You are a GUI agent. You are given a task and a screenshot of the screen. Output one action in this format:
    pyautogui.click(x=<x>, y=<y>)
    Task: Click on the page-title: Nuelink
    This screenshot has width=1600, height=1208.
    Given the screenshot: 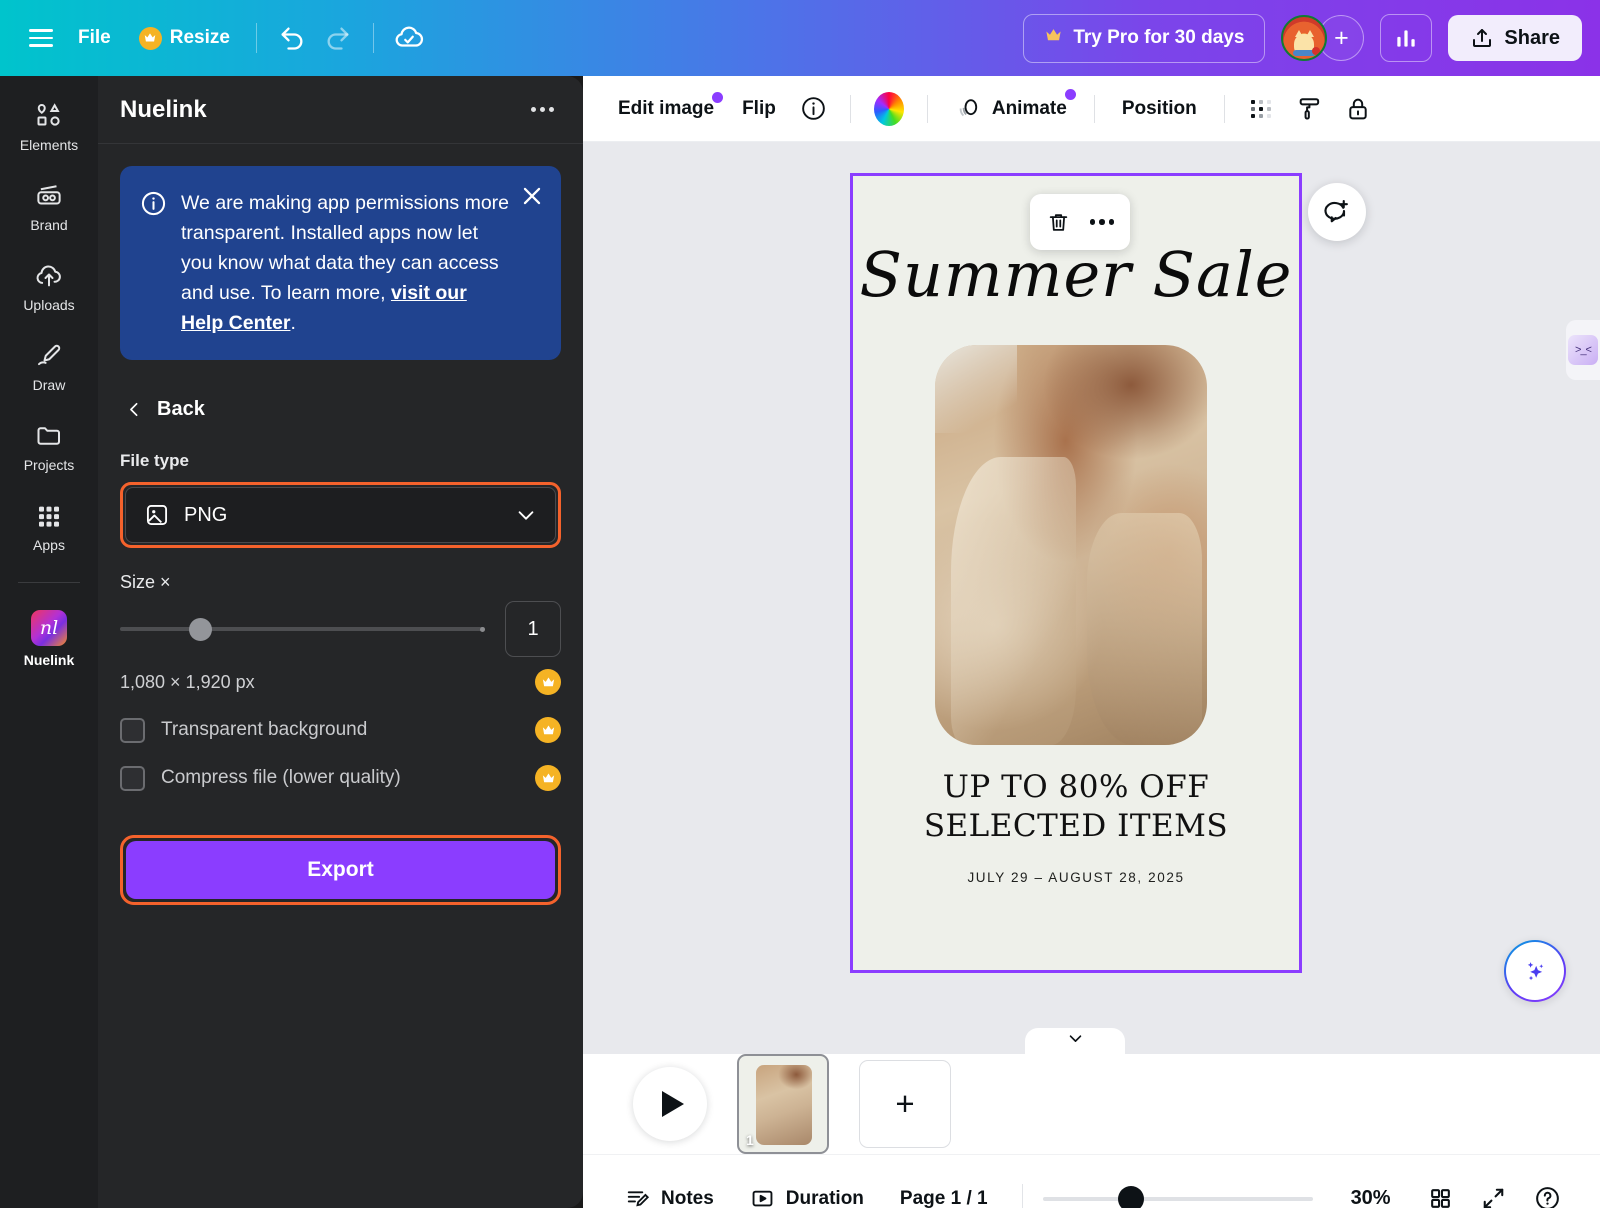 What is the action you would take?
    pyautogui.click(x=163, y=109)
    